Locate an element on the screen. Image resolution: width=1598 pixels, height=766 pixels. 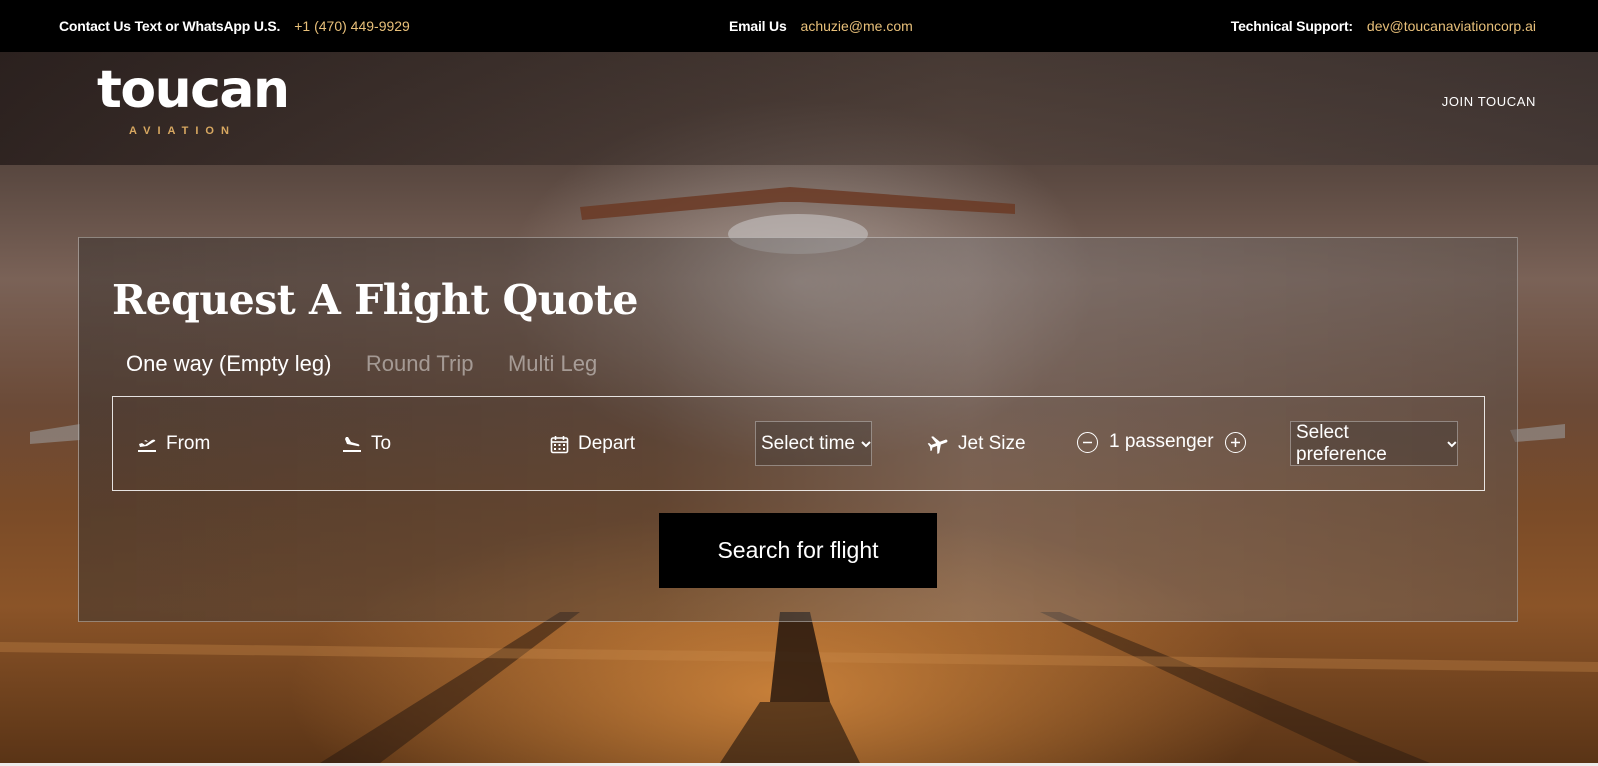
email-group: Email Us achuzie@me.com is located at coordinates (821, 26).